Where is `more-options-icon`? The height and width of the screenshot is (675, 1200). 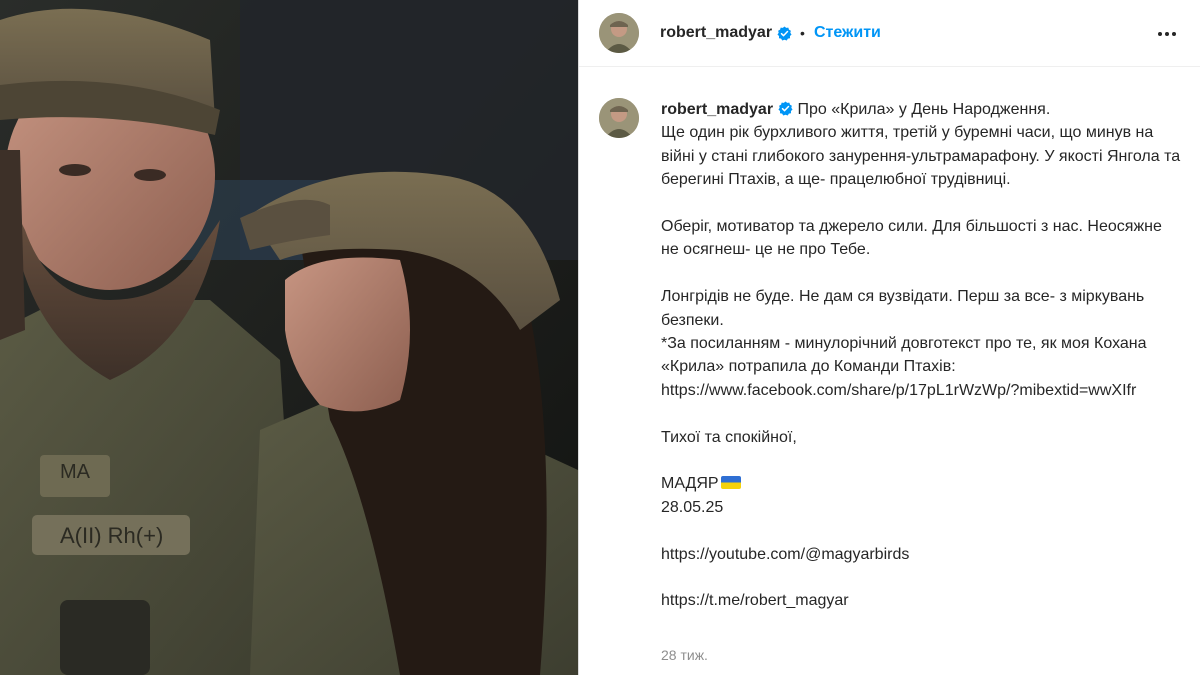 more-options-icon is located at coordinates (1167, 34).